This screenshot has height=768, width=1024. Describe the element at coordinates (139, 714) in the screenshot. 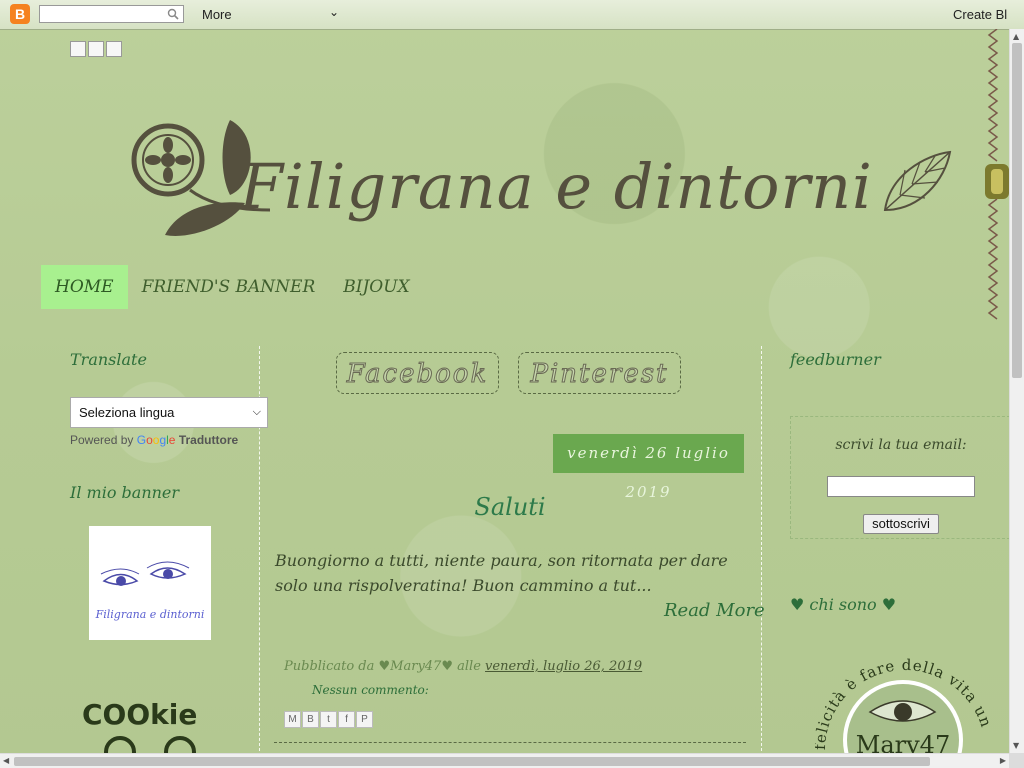

I see `cookie-text: COOkie` at that location.